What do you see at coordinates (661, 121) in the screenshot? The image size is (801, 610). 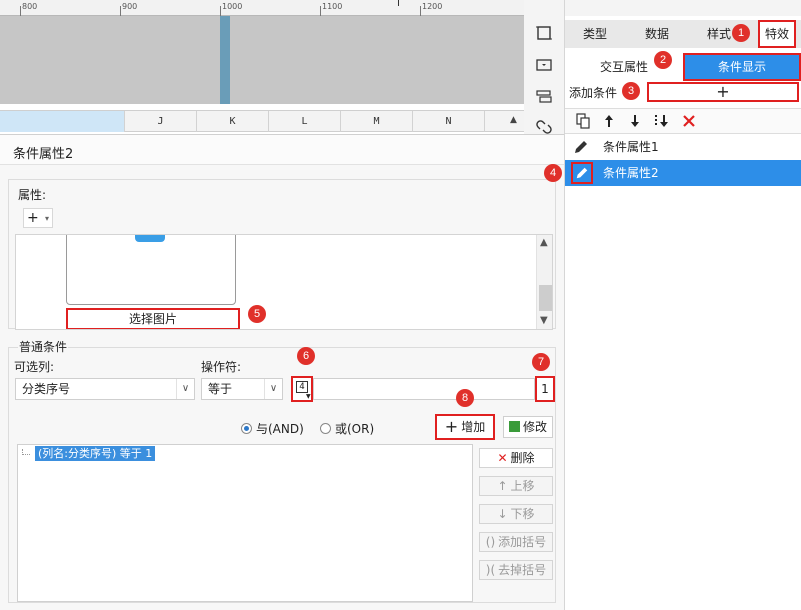 I see `move-to-bottom-icon` at bounding box center [661, 121].